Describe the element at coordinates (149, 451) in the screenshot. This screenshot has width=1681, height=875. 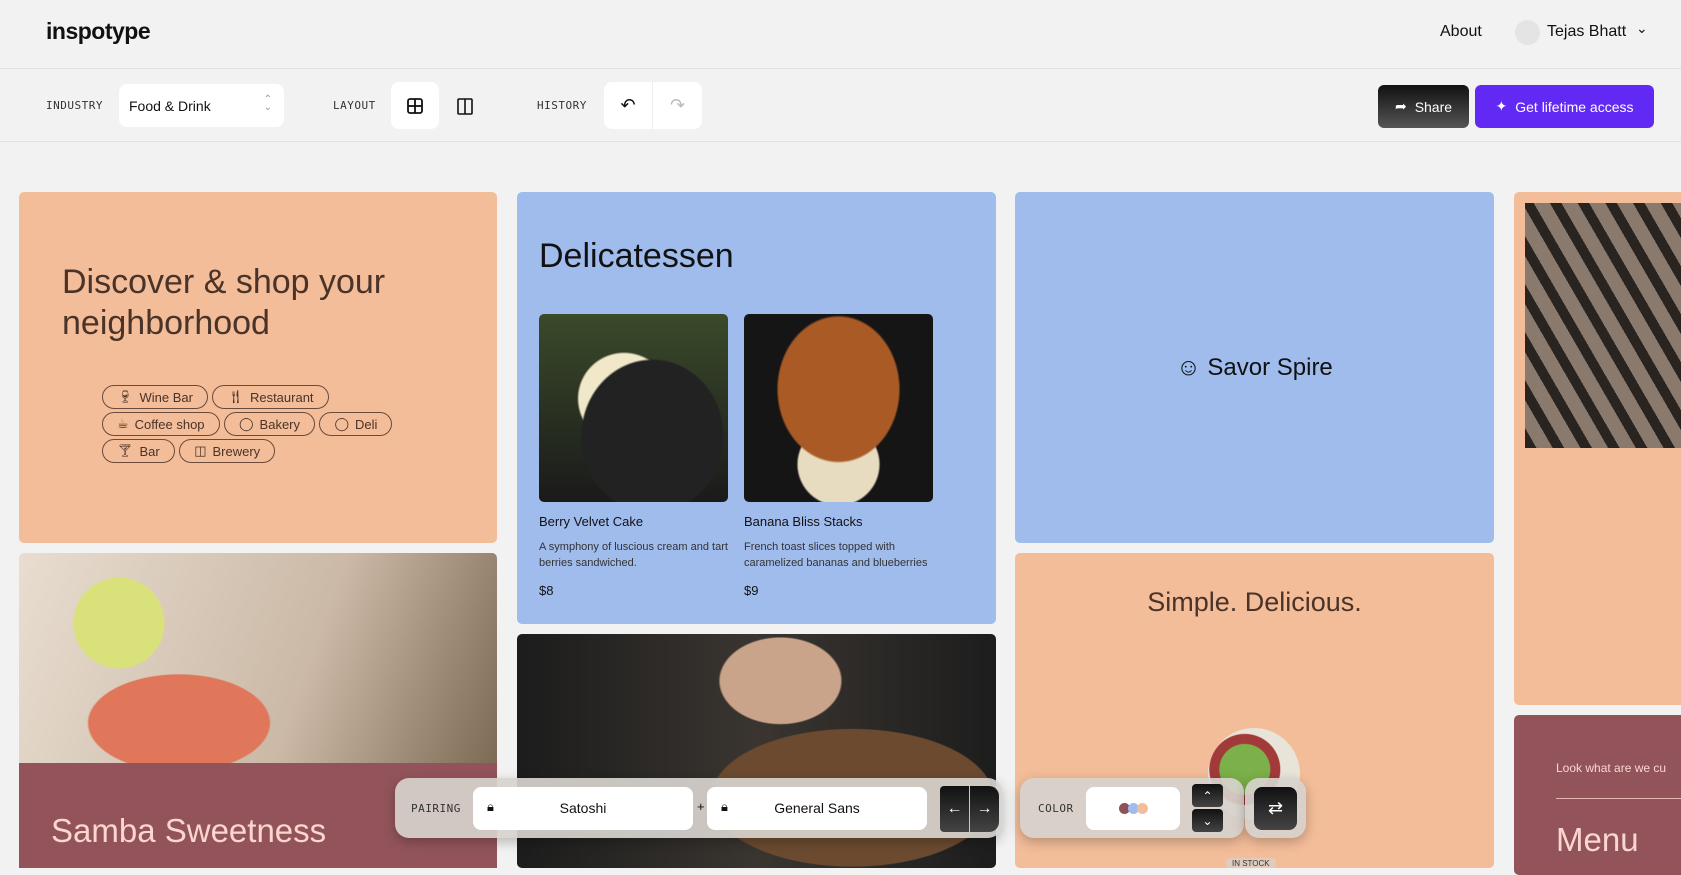
I see `chip-label: Bar` at that location.